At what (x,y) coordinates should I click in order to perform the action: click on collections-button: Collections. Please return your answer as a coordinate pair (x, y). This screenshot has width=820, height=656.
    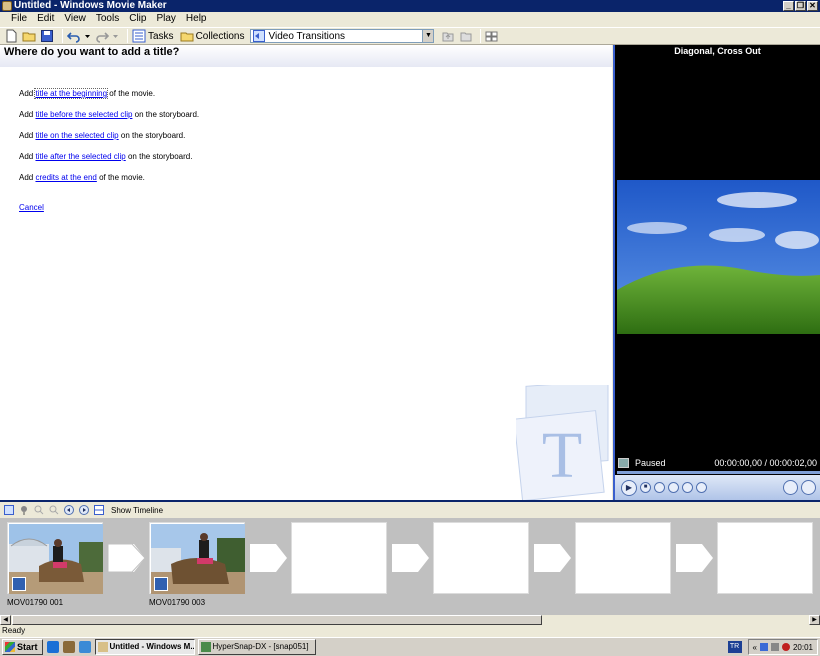
    Looking at the image, I should click on (212, 36).